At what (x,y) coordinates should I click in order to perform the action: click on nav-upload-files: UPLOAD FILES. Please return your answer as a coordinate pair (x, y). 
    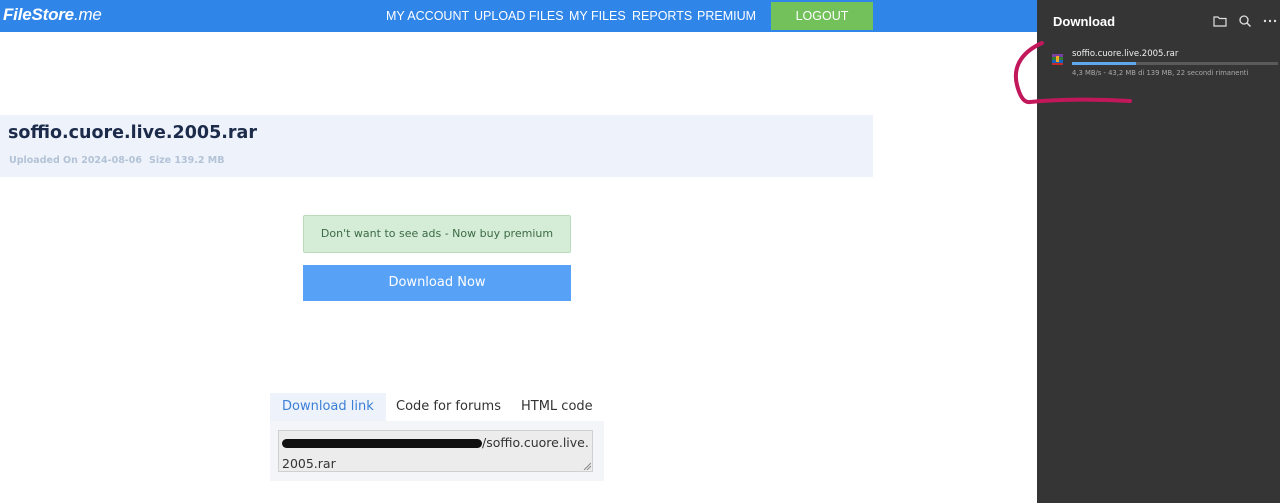
    Looking at the image, I should click on (519, 16).